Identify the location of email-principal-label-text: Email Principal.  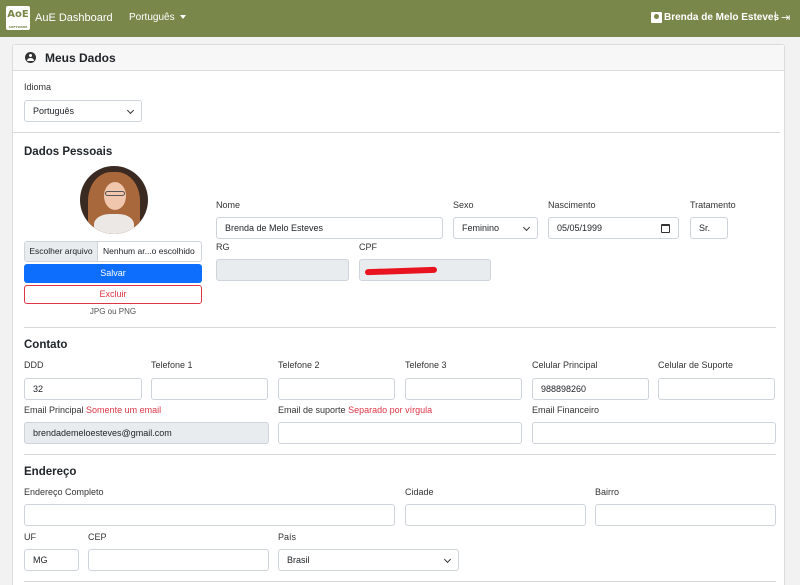
(54, 410).